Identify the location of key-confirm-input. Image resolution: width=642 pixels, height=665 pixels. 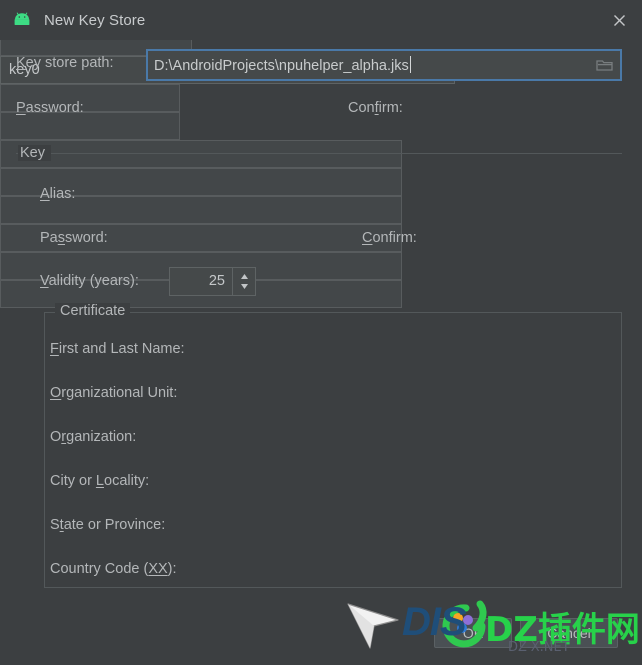
(90, 126).